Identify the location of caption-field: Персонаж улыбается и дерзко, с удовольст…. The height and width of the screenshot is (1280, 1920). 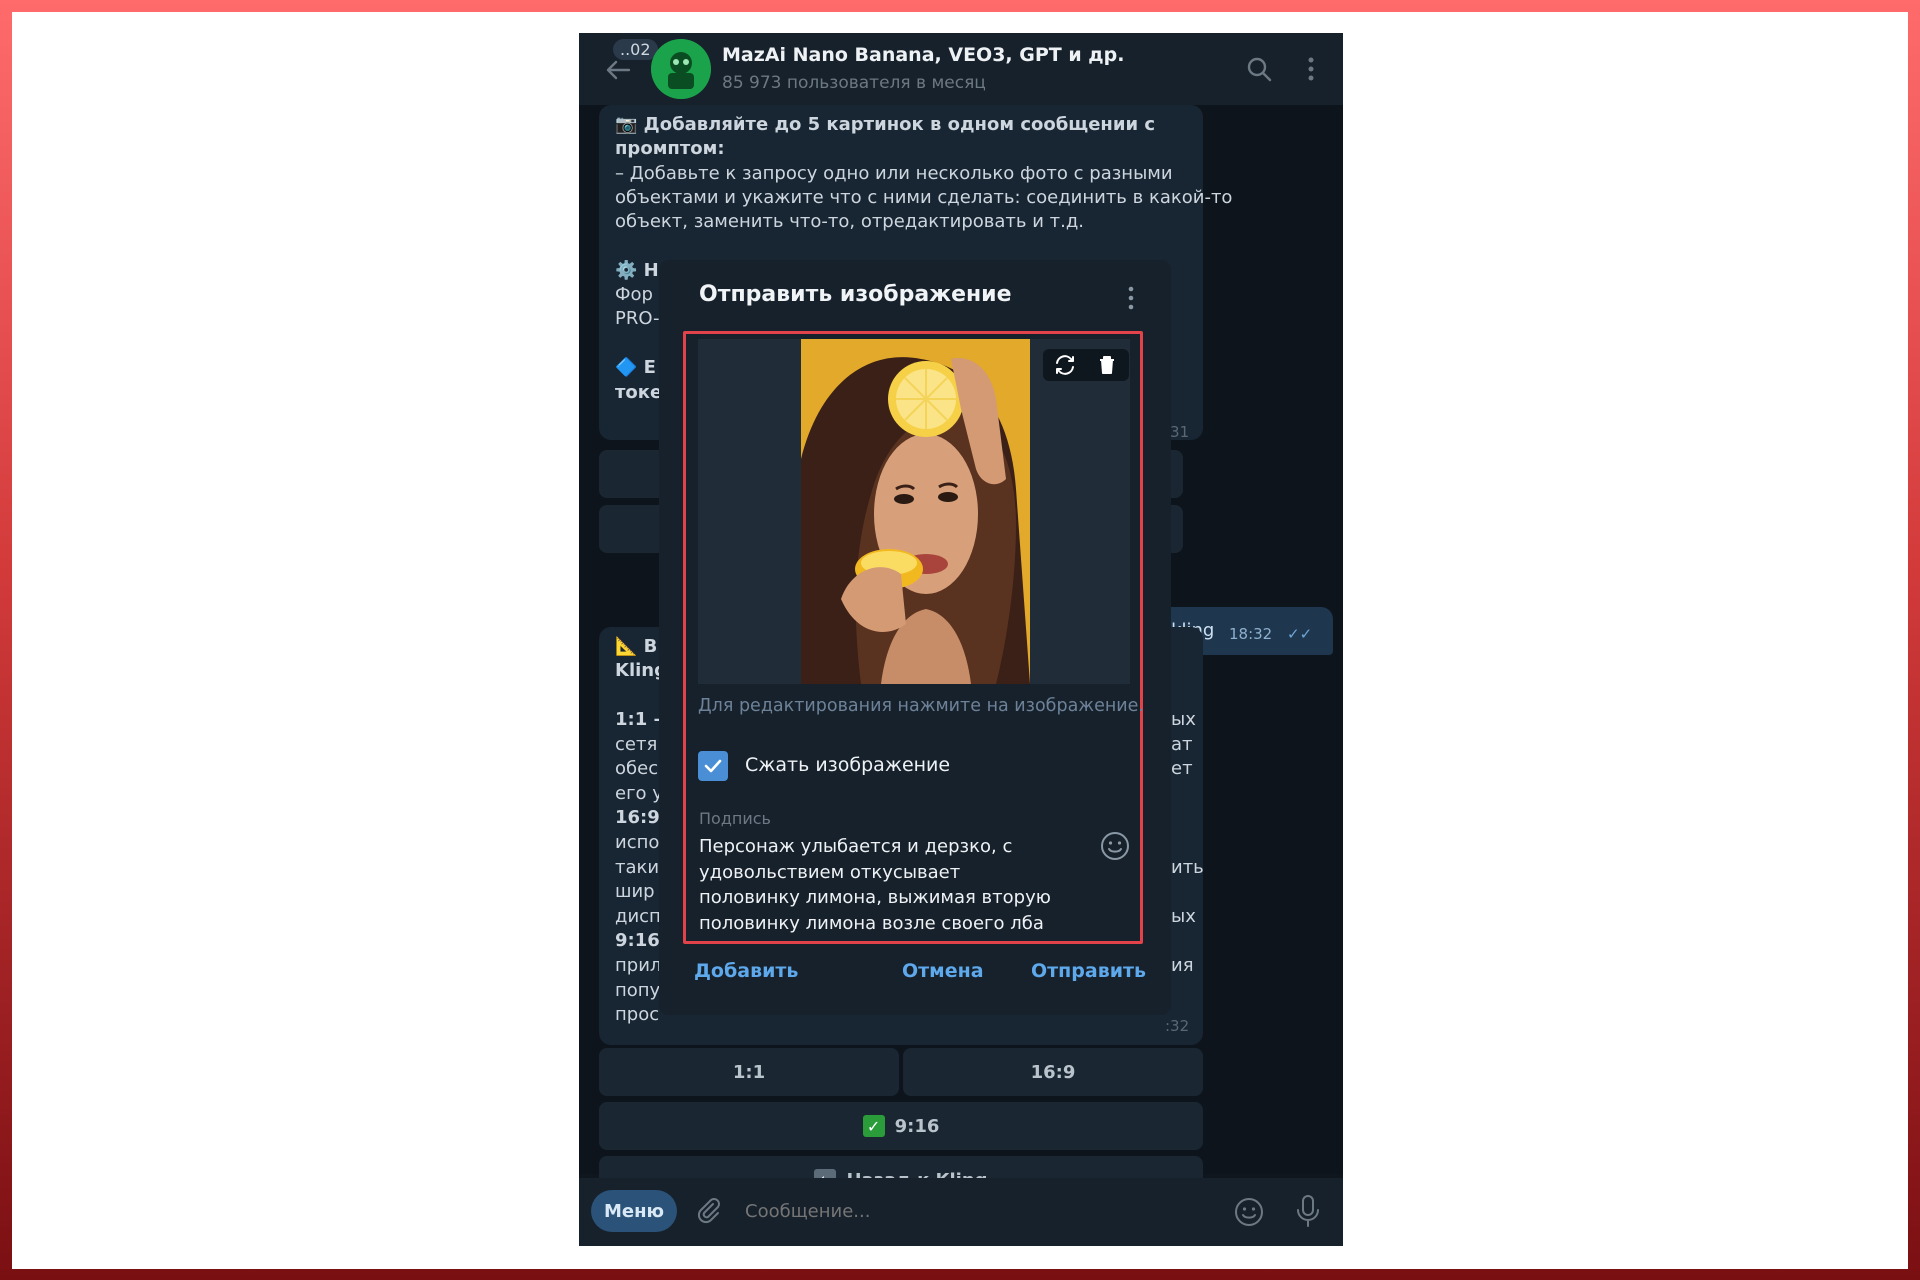
(879, 885).